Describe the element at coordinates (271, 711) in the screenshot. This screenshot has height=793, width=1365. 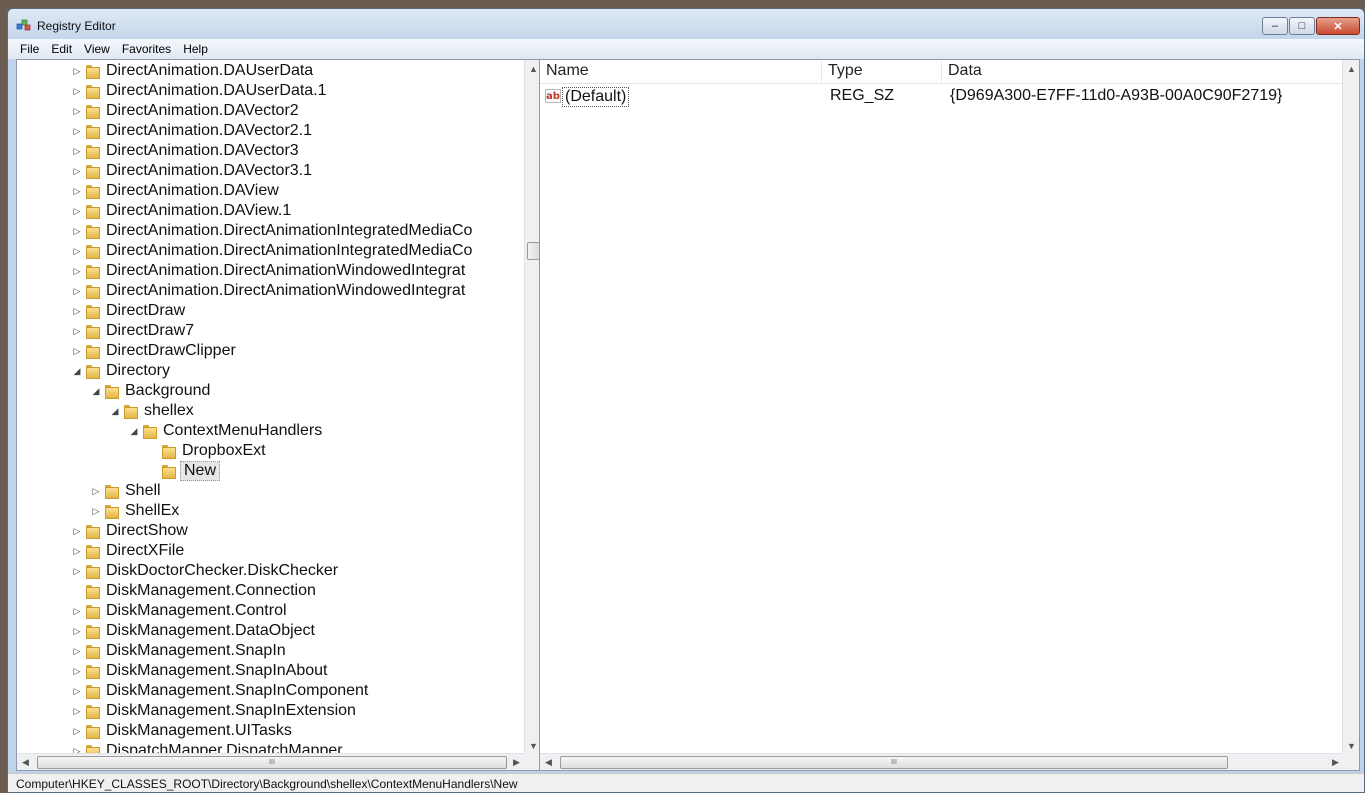
I see `tree-node: ▷ DiskManagement.SnapInExtension` at that location.